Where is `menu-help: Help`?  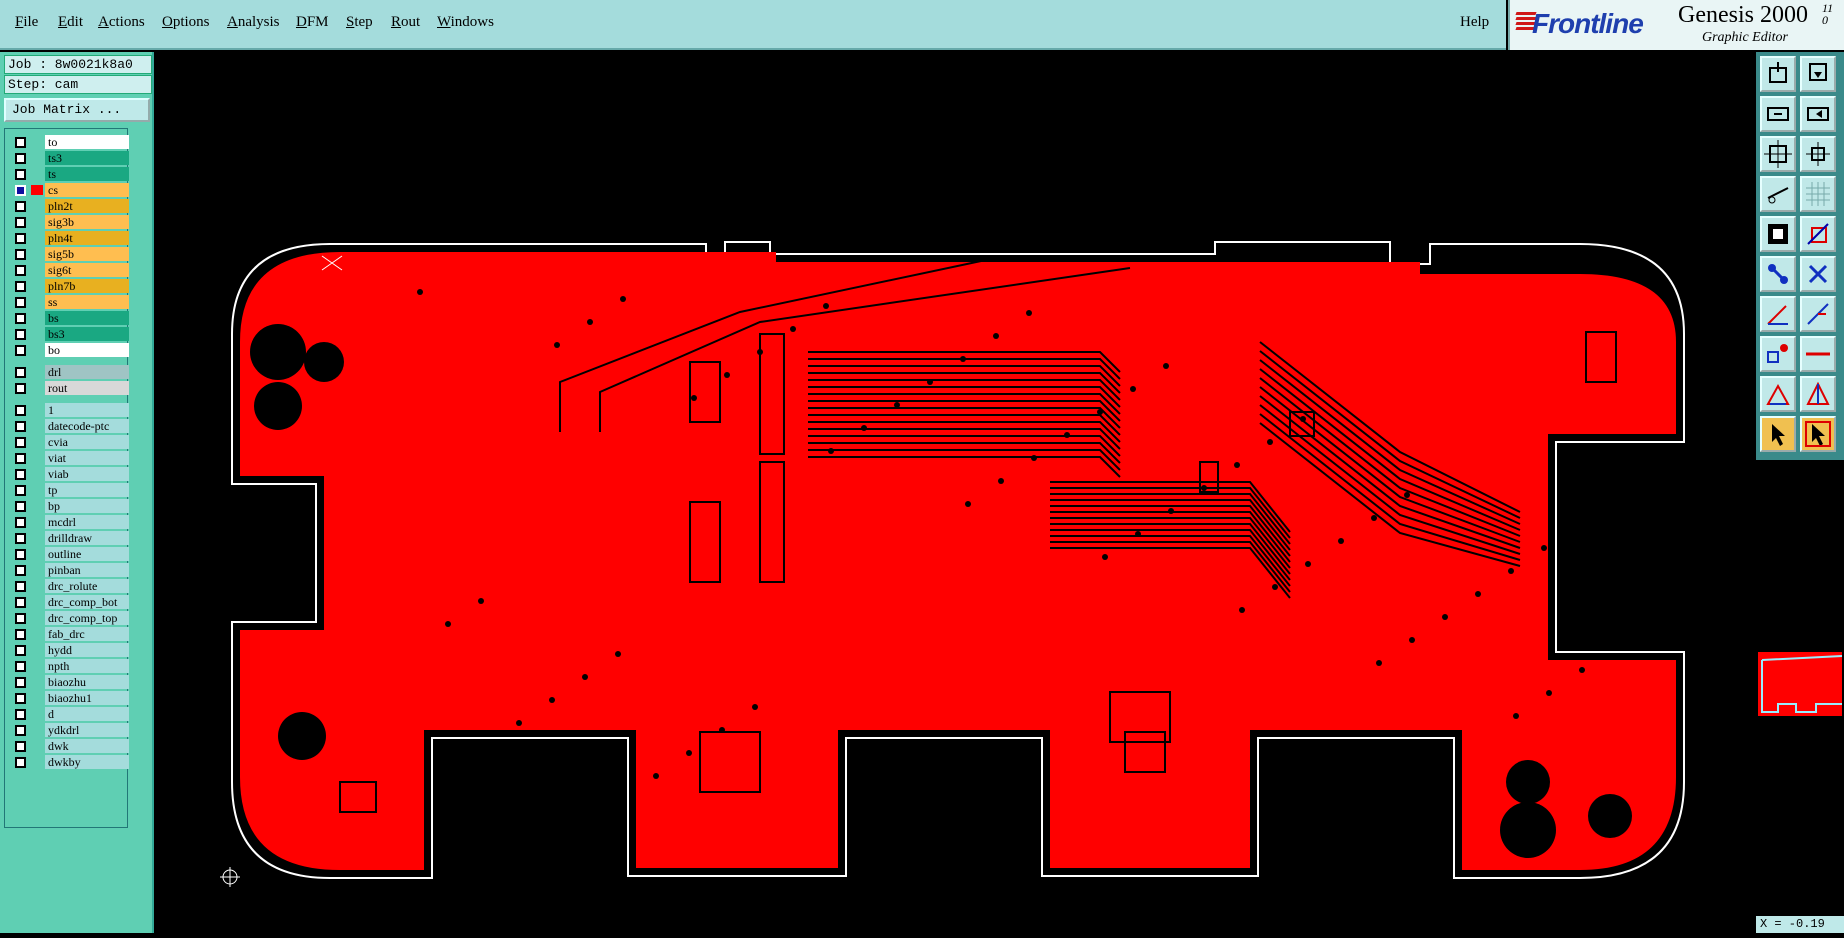
menu-help: Help is located at coordinates (1474, 22).